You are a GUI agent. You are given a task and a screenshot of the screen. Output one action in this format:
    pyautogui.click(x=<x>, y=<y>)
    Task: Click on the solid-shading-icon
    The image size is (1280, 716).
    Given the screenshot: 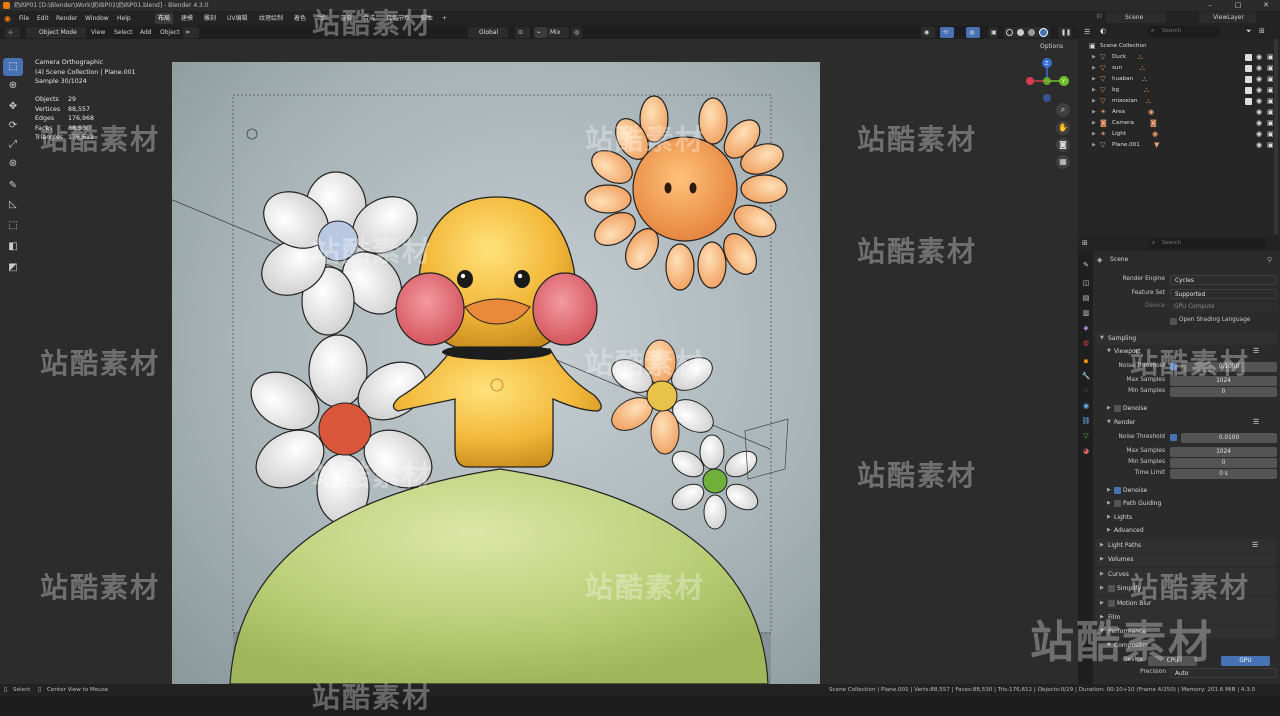 What is the action you would take?
    pyautogui.click(x=1020, y=32)
    